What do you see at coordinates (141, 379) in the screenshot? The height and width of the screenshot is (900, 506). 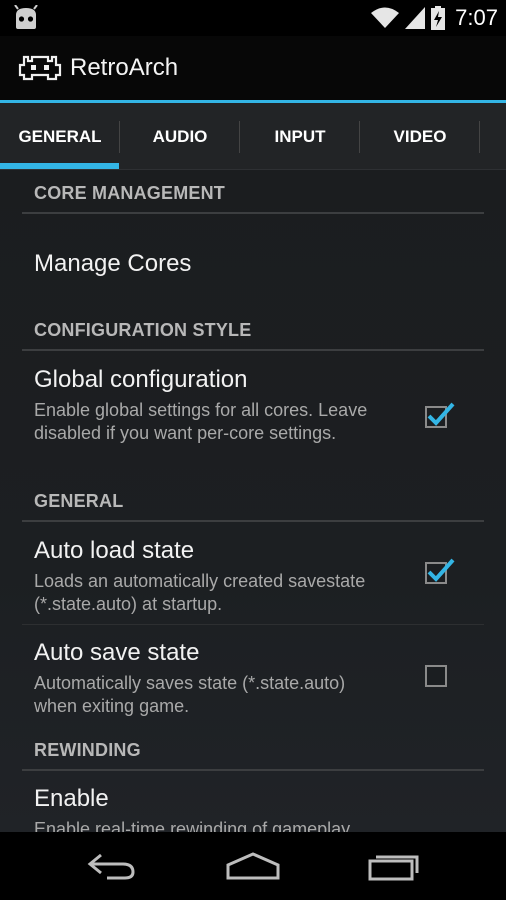 I see `pref-title: Global configuration` at bounding box center [141, 379].